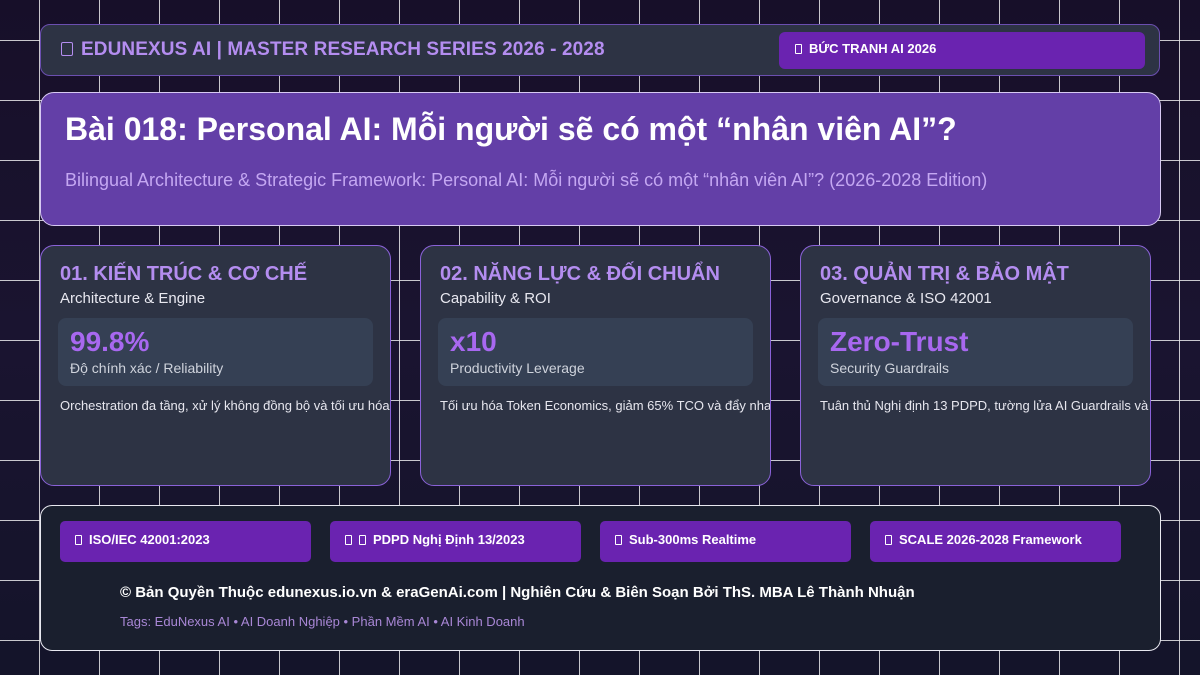 The width and height of the screenshot is (1200, 675). What do you see at coordinates (147, 368) in the screenshot?
I see `metric-label: Độ chính xác / Reliability` at bounding box center [147, 368].